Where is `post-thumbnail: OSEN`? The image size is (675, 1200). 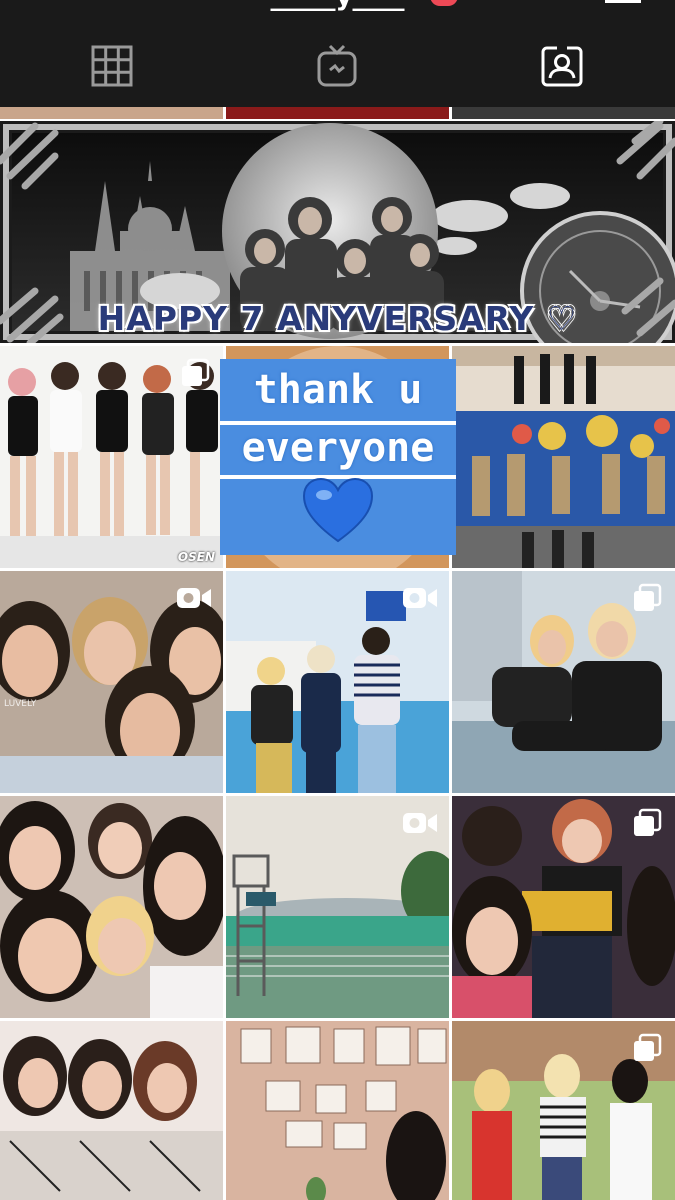 post-thumbnail: OSEN is located at coordinates (111, 457).